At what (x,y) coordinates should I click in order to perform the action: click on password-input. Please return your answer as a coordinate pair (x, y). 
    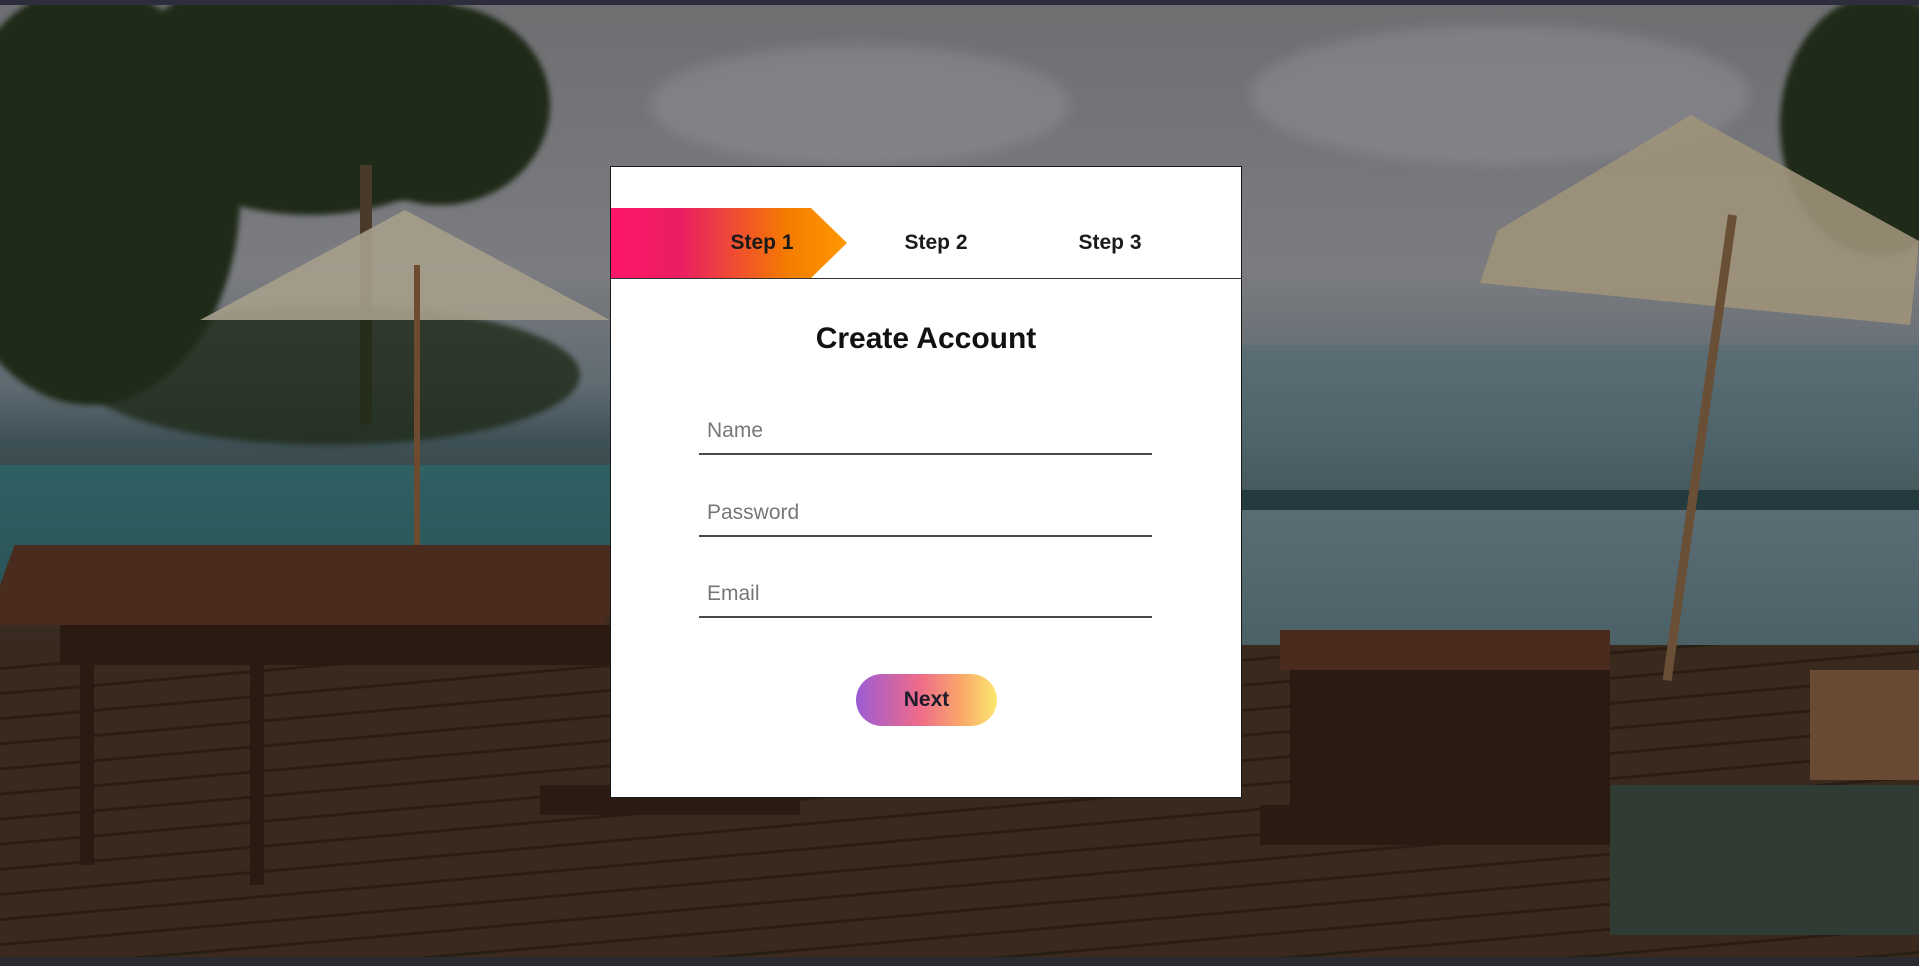
    Looking at the image, I should click on (925, 514).